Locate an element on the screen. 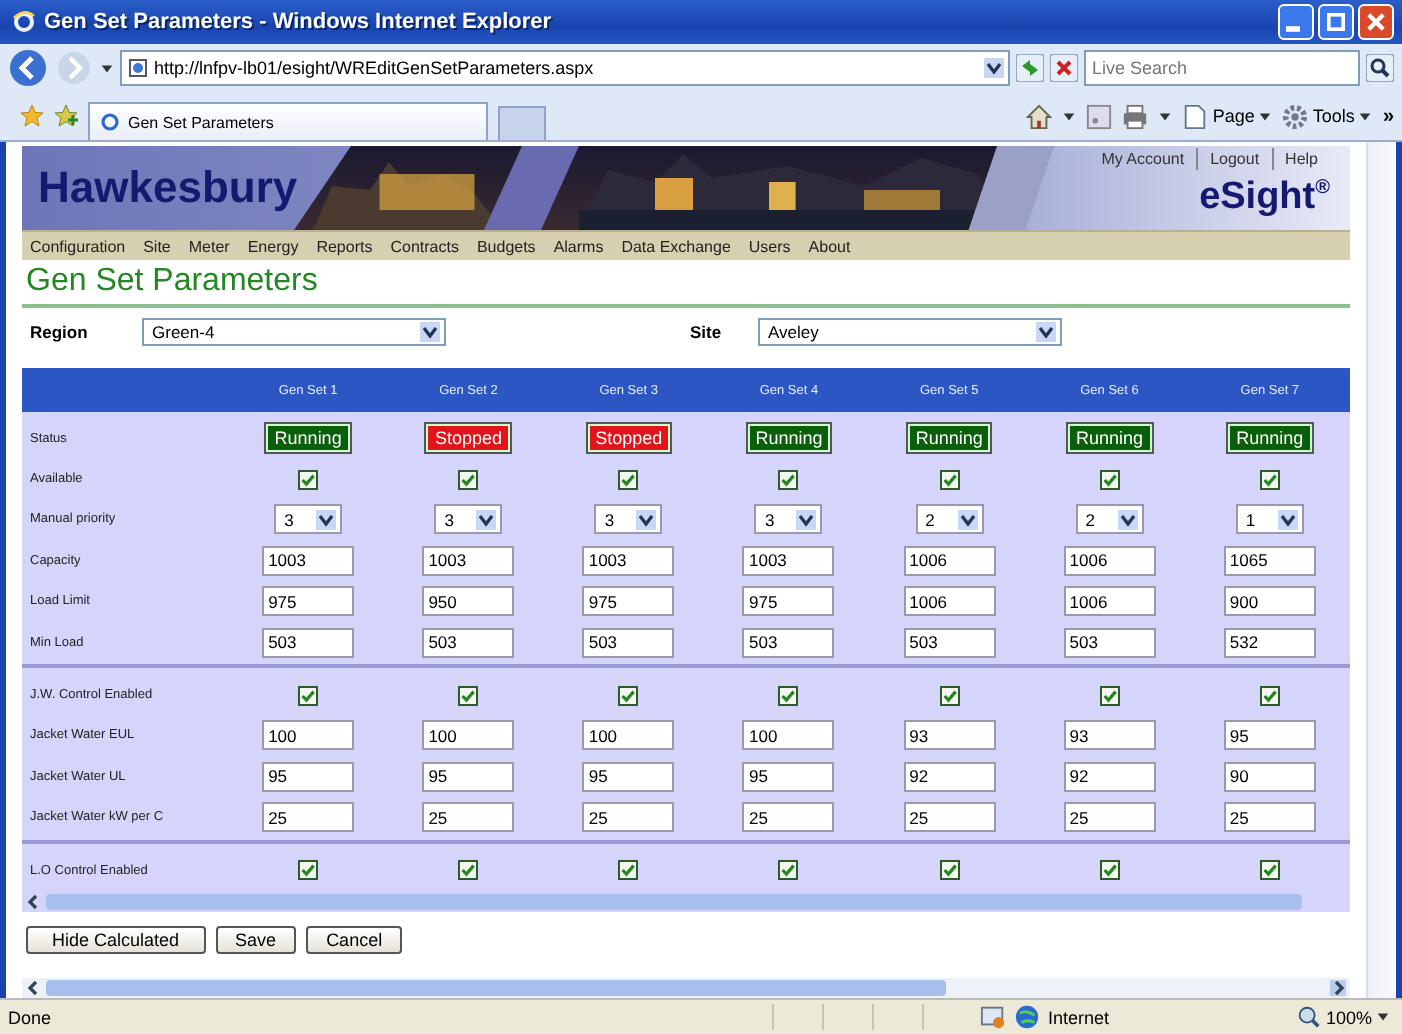 The image size is (1402, 1034). minimize-button is located at coordinates (1296, 22).